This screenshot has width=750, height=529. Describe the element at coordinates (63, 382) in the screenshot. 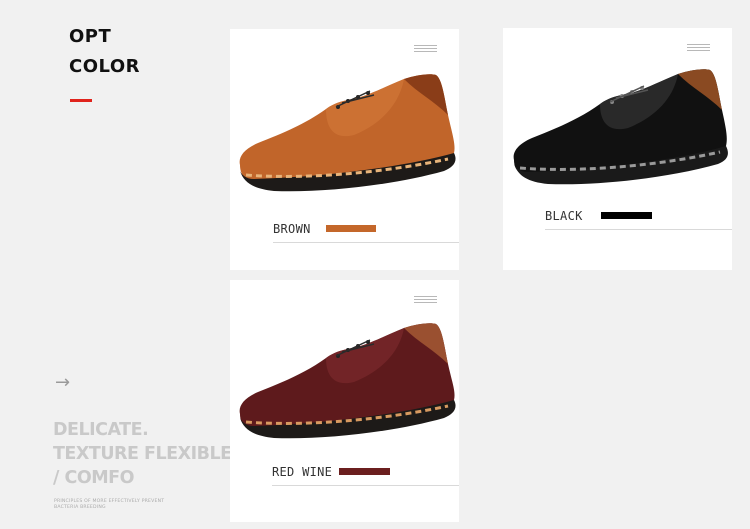

I see `right-arrow-icon: →` at that location.